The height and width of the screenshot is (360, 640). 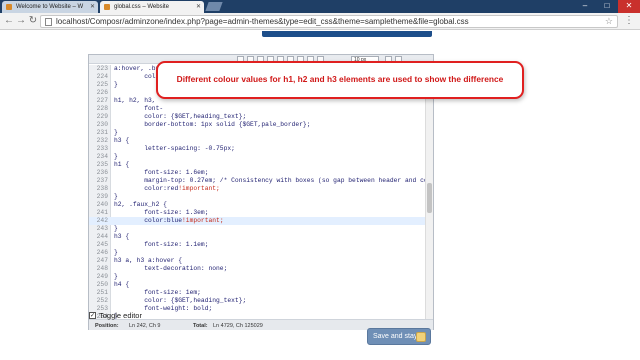 I want to click on line-number: 246, so click(x=102, y=252).